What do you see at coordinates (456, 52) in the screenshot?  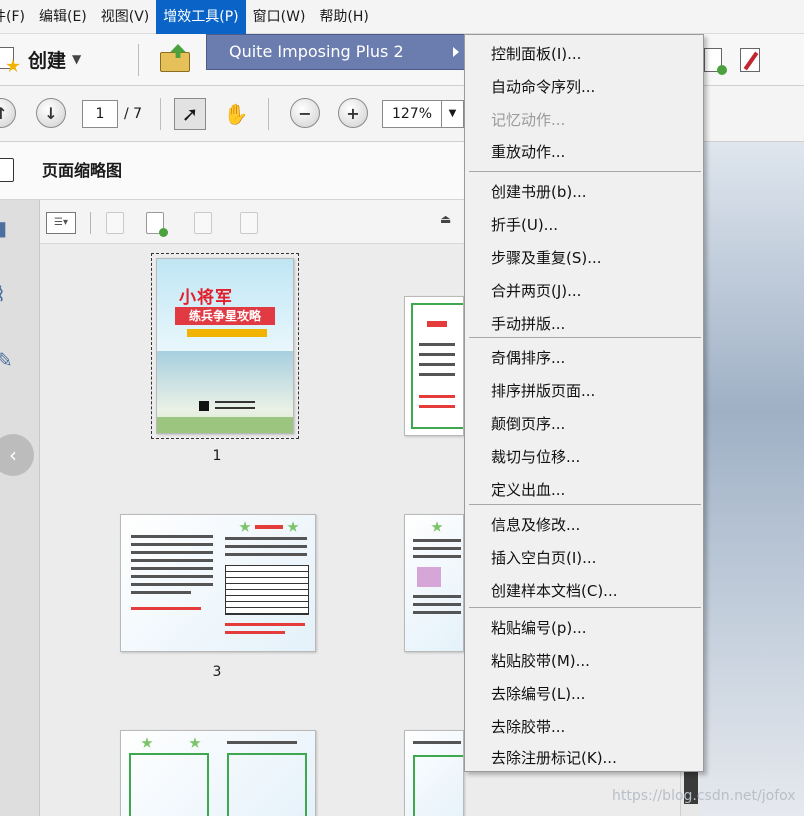 I see `submenu-arrow-icon` at bounding box center [456, 52].